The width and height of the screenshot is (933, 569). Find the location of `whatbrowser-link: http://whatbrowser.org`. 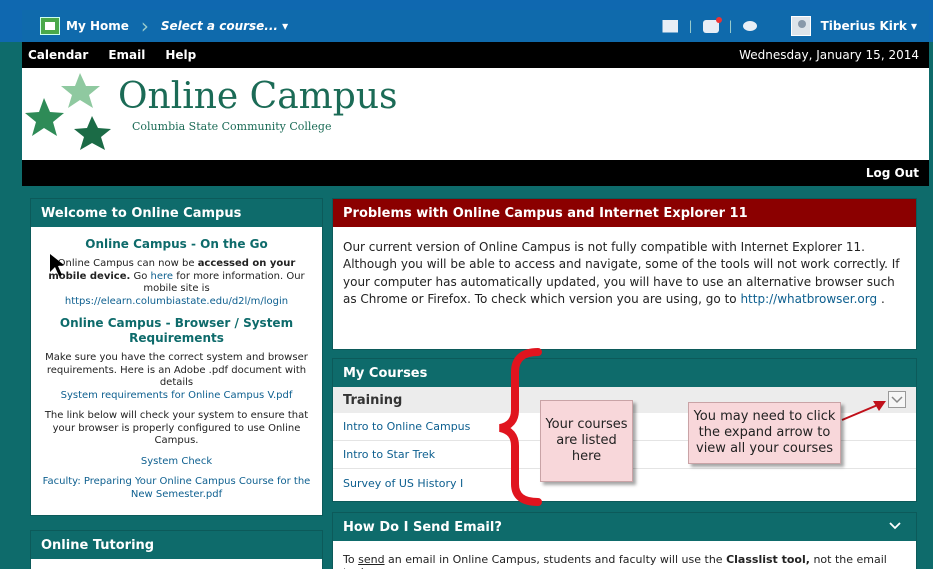

whatbrowser-link: http://whatbrowser.org is located at coordinates (808, 299).